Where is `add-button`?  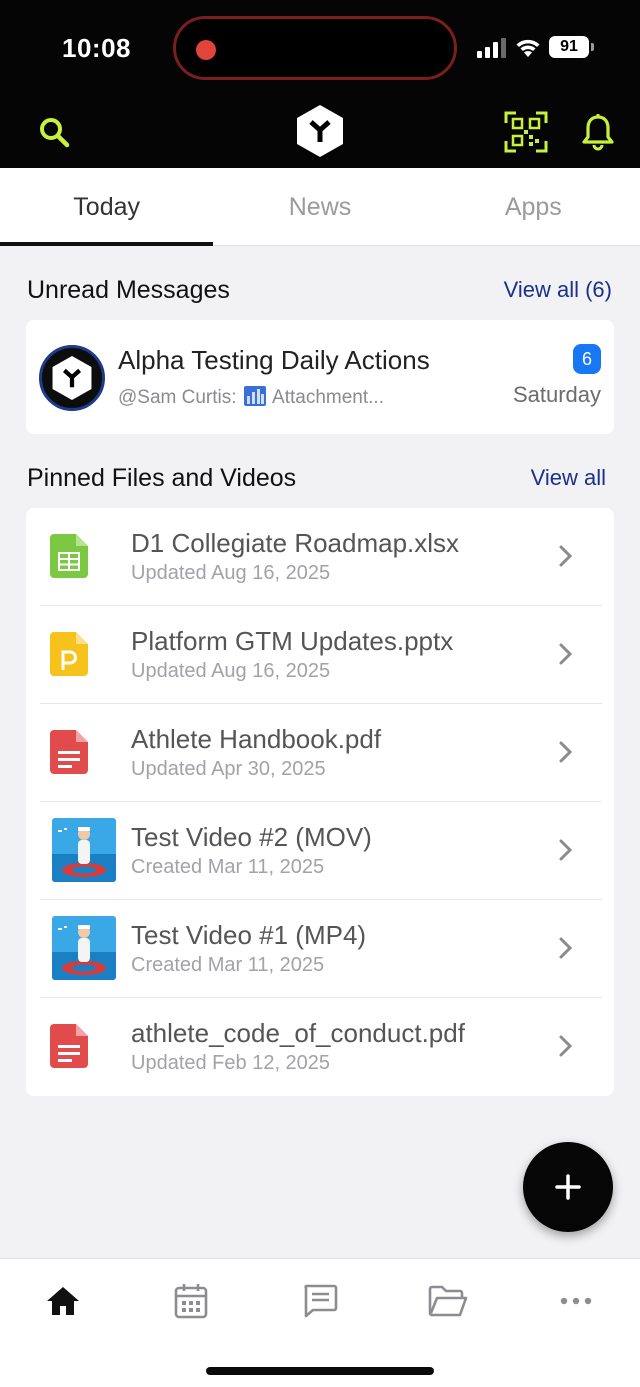 add-button is located at coordinates (568, 1187).